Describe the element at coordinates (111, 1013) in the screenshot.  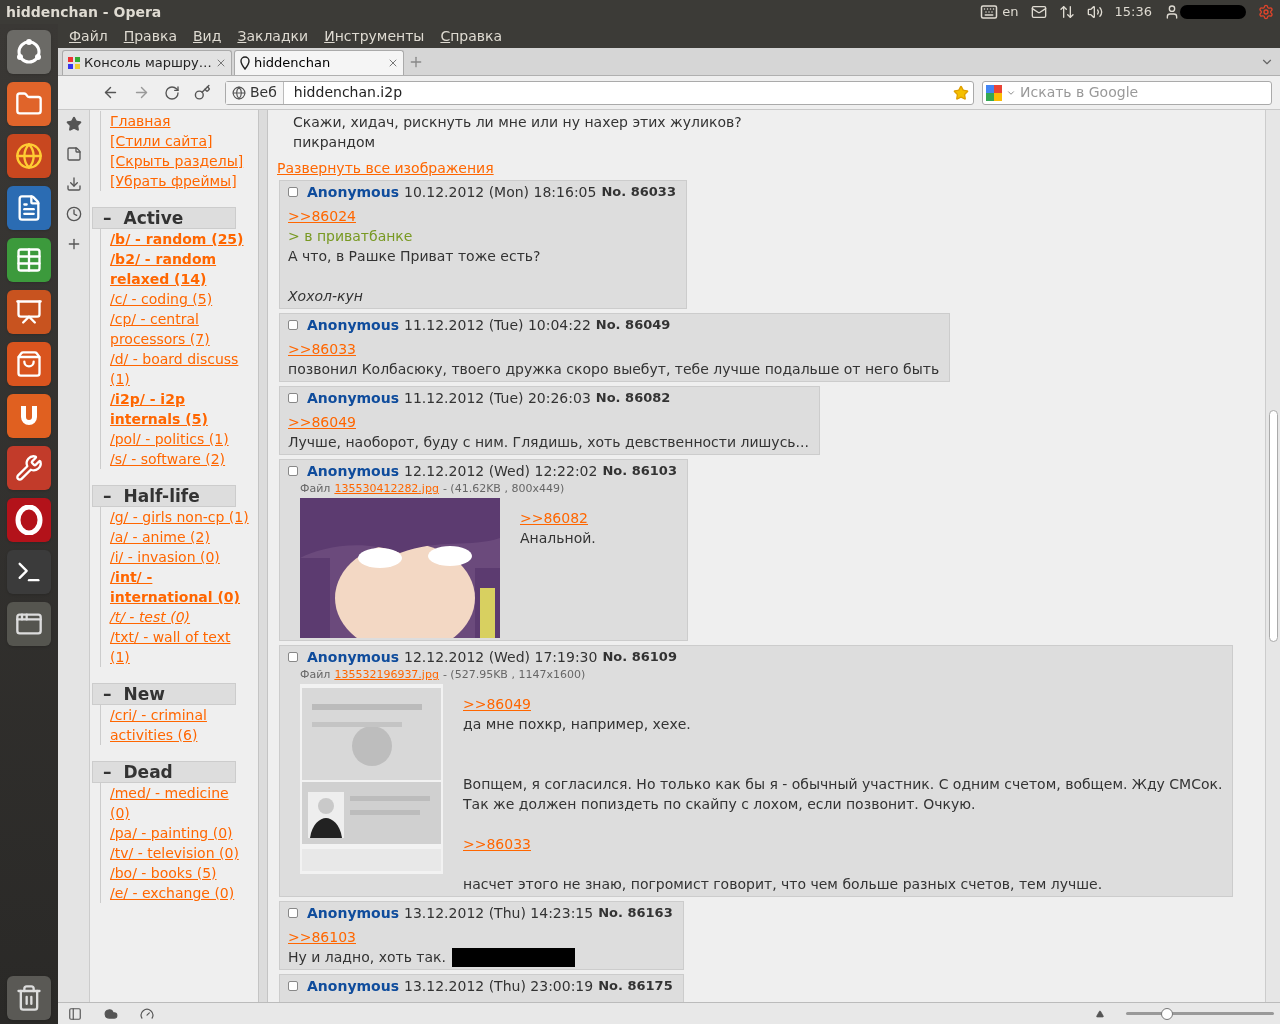
I see `cloud-icon` at that location.